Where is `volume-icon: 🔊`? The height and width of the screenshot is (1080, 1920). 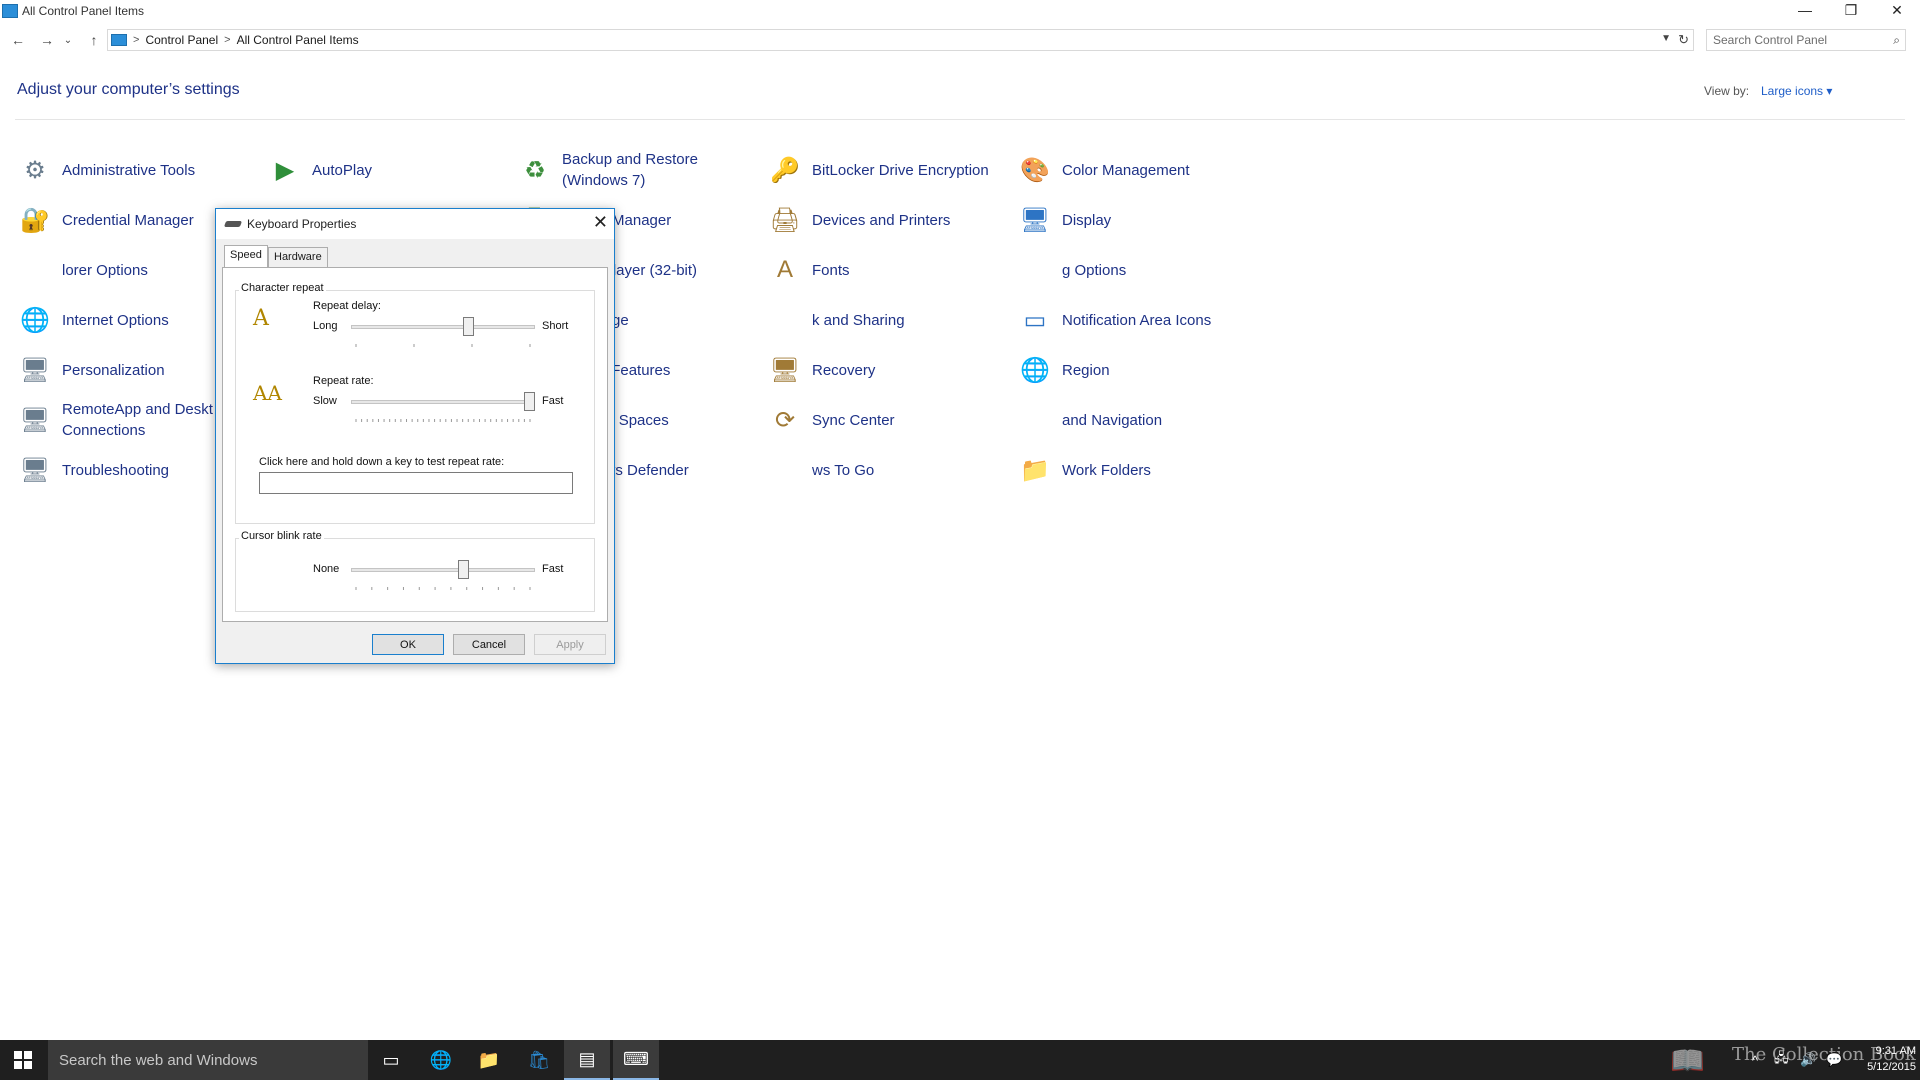 volume-icon: 🔊 is located at coordinates (1808, 1060).